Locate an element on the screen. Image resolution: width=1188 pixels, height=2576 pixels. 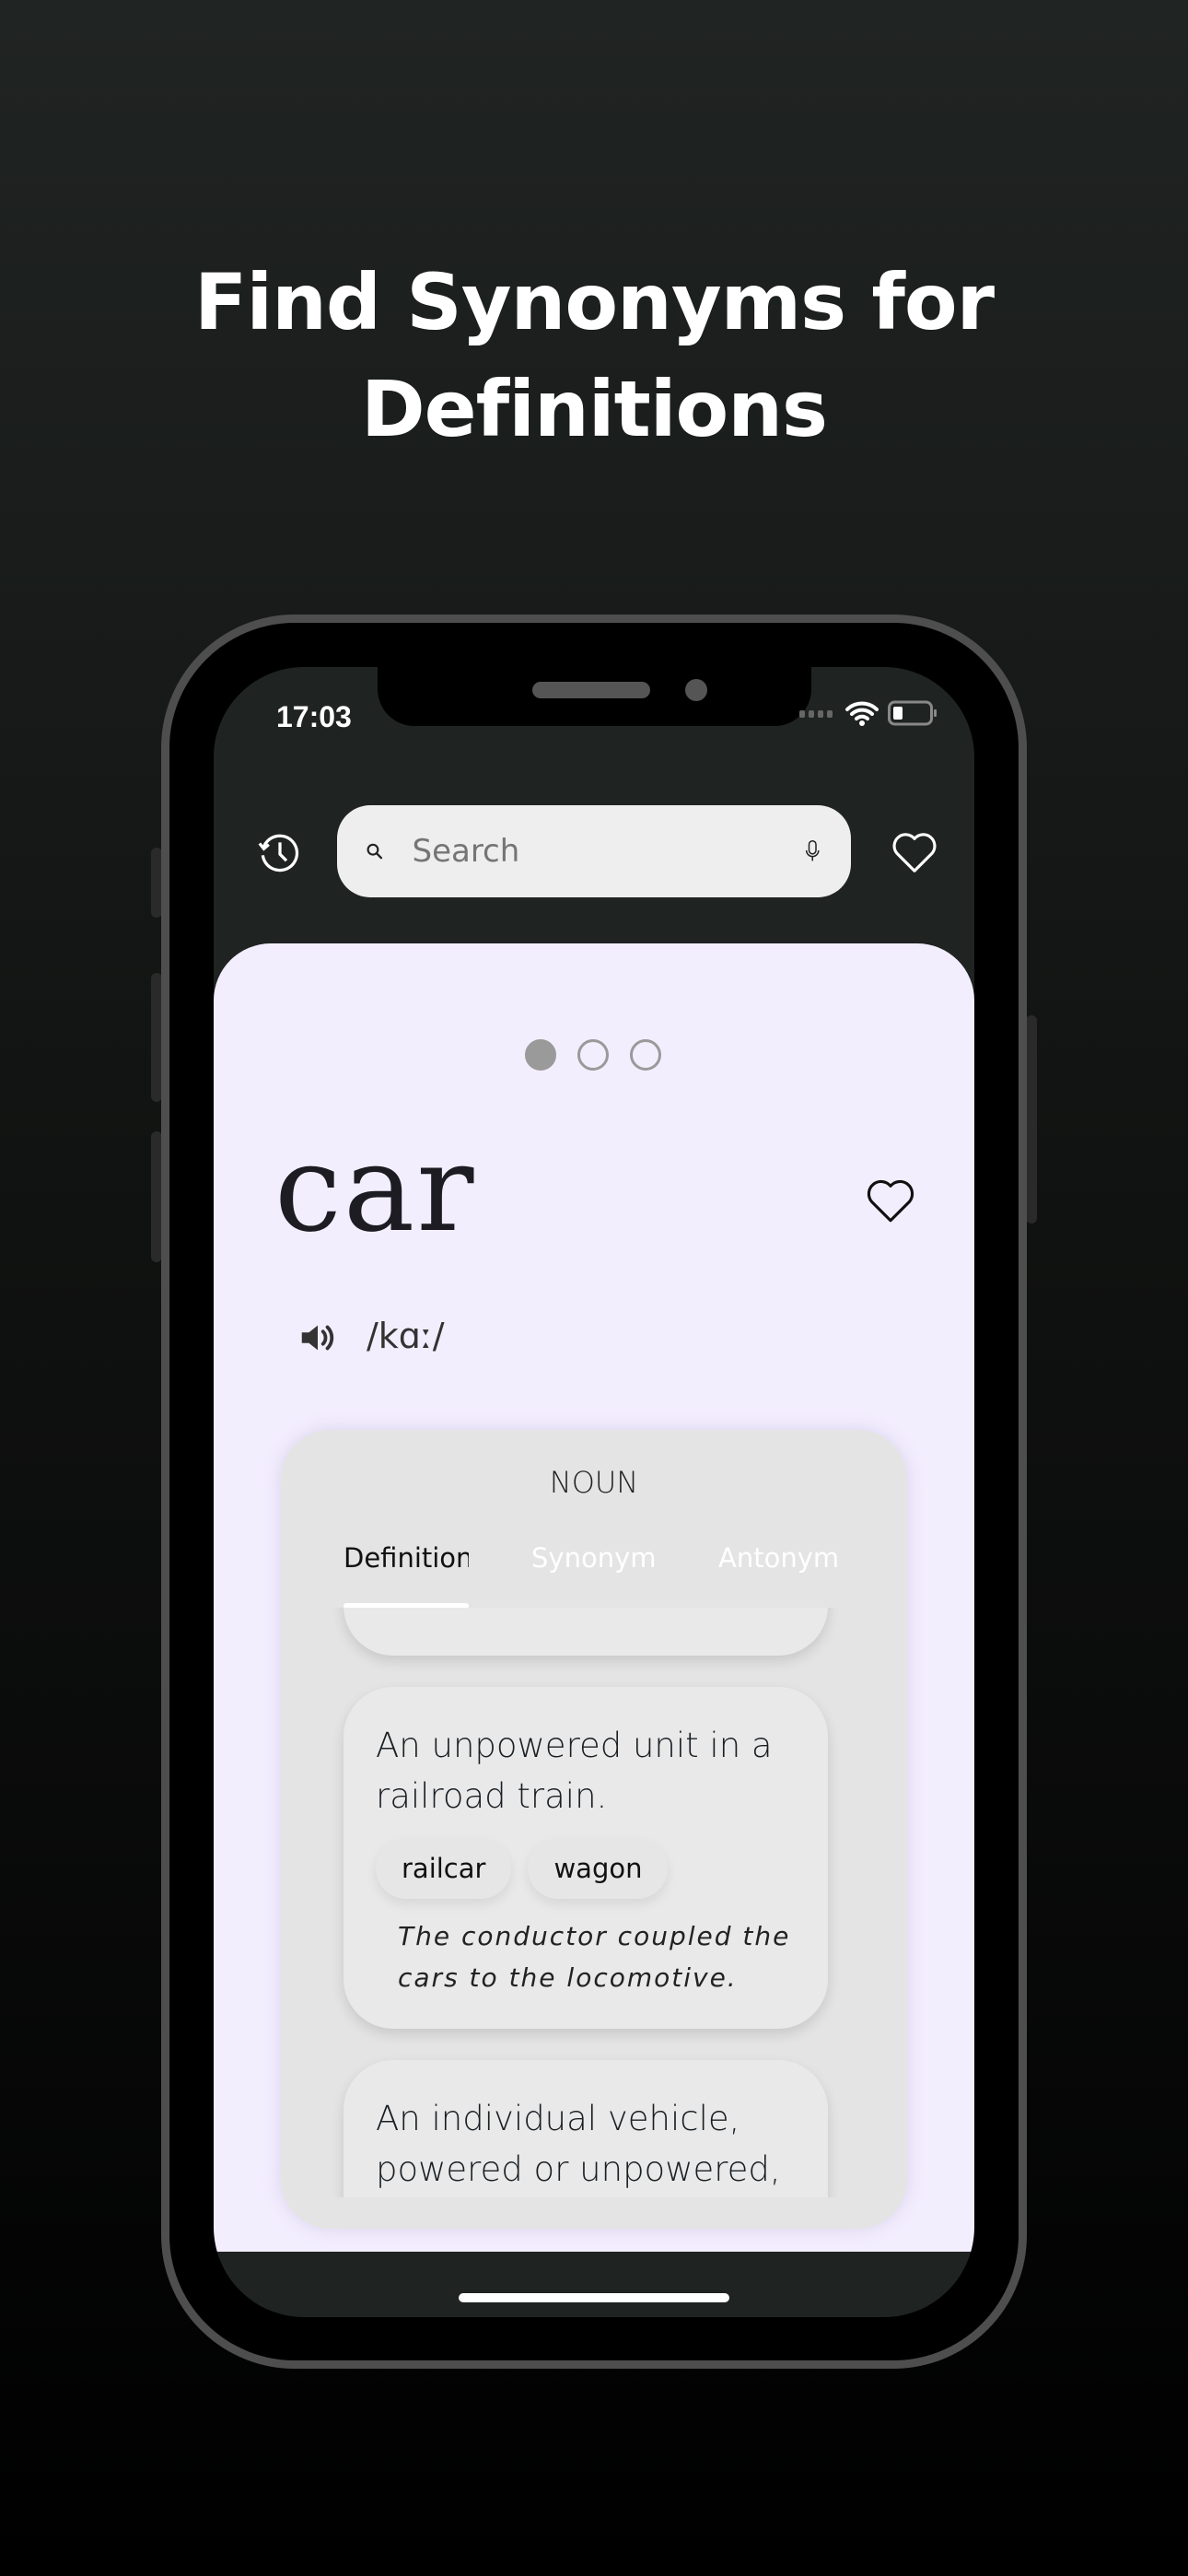
signal-icon is located at coordinates (816, 714).